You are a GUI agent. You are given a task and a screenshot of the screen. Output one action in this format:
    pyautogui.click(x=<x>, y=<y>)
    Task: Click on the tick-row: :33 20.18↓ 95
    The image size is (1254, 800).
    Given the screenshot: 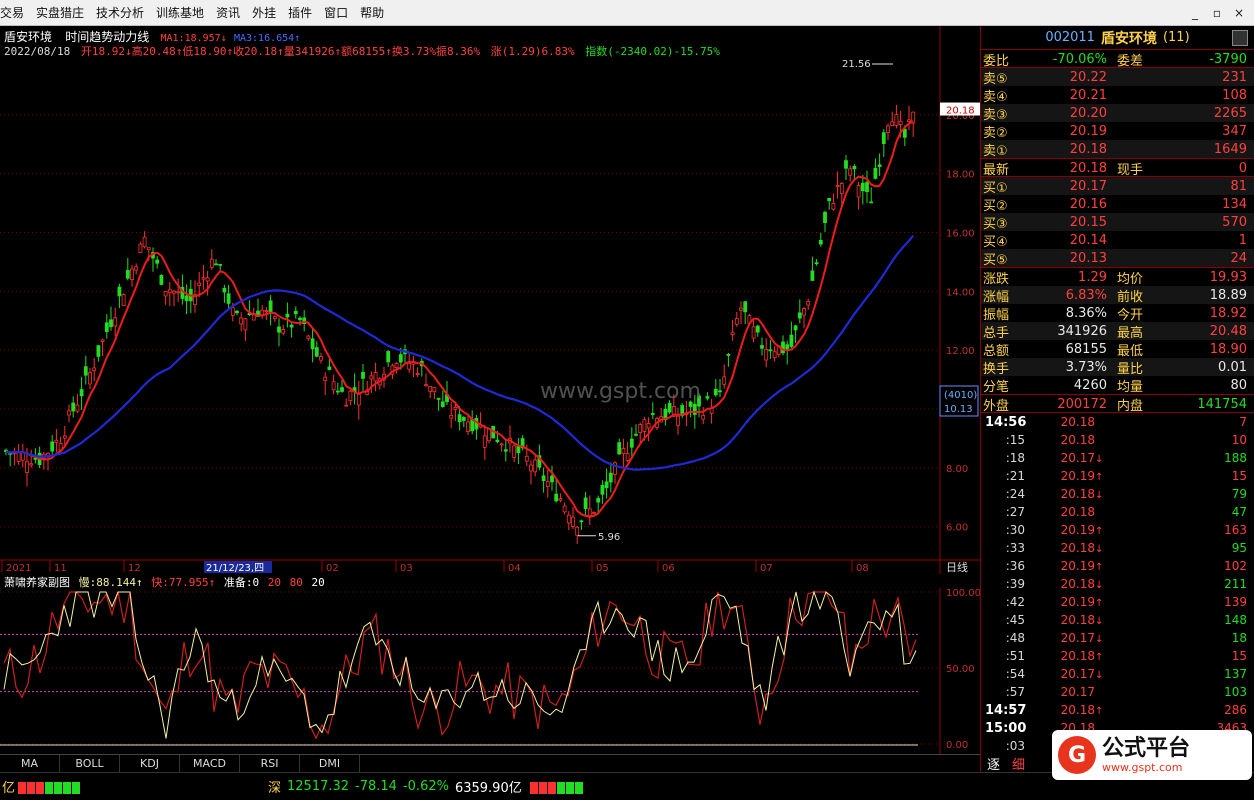 What is the action you would take?
    pyautogui.click(x=1117, y=548)
    